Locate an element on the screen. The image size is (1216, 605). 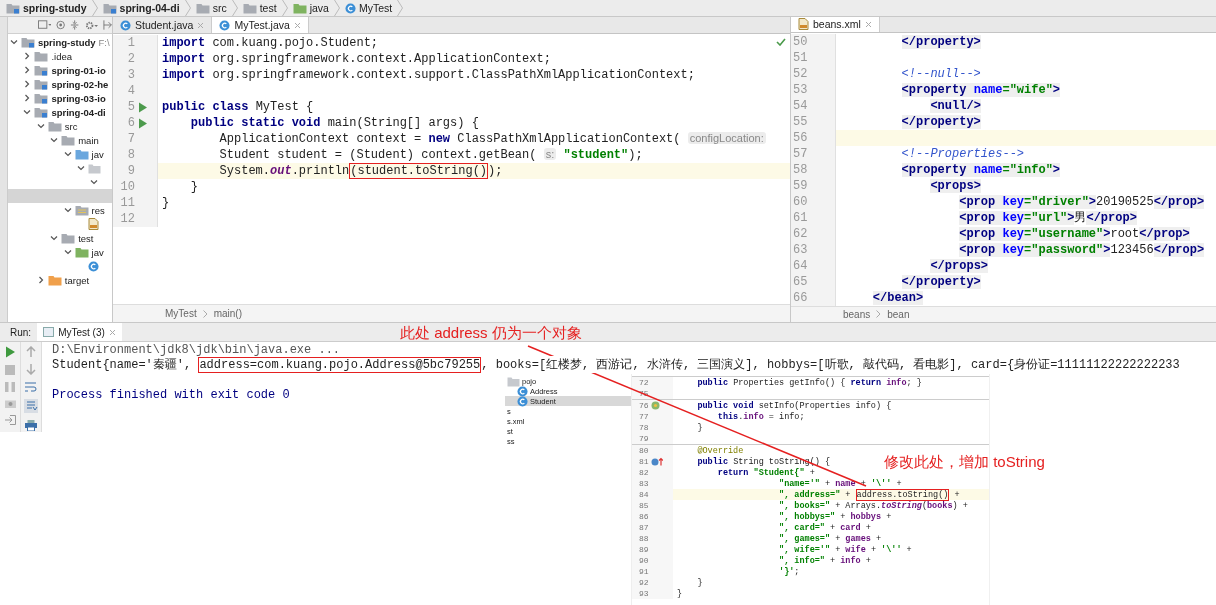
code-line: '}'; is located at coordinates (789, 571).